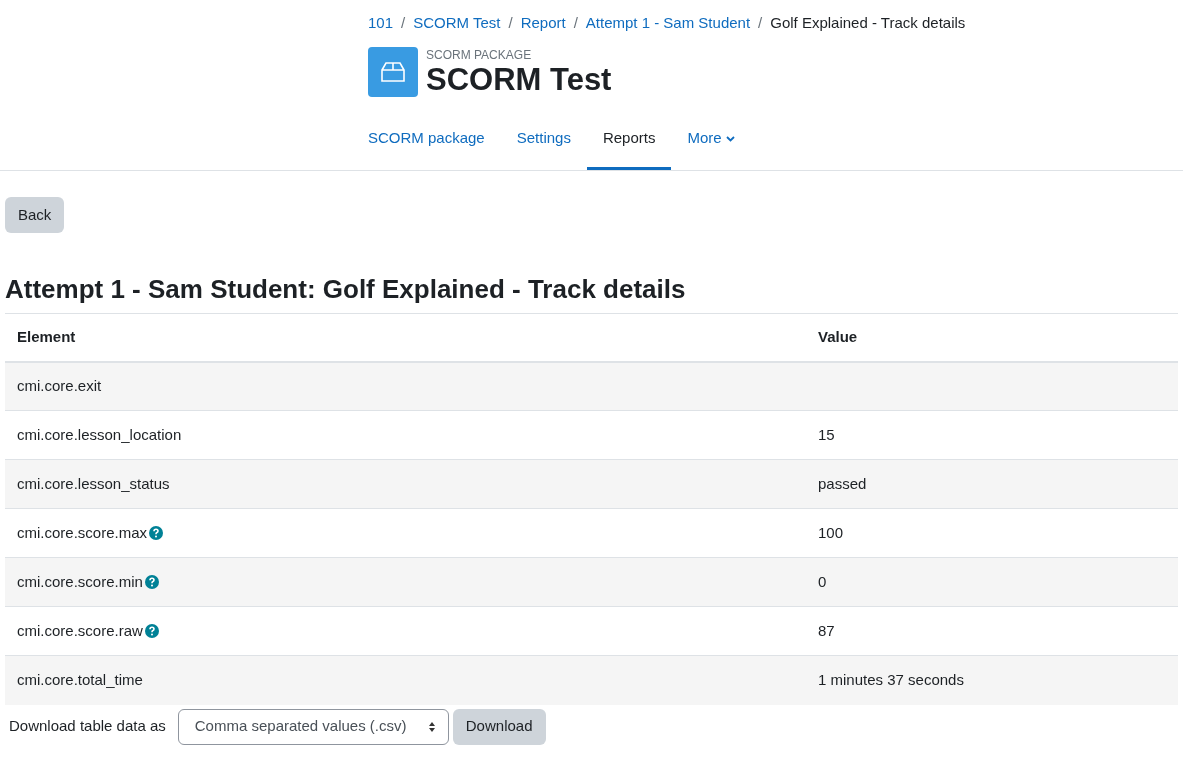  Describe the element at coordinates (82, 532) in the screenshot. I see `table-cell-text: cmi.core.score.max` at that location.